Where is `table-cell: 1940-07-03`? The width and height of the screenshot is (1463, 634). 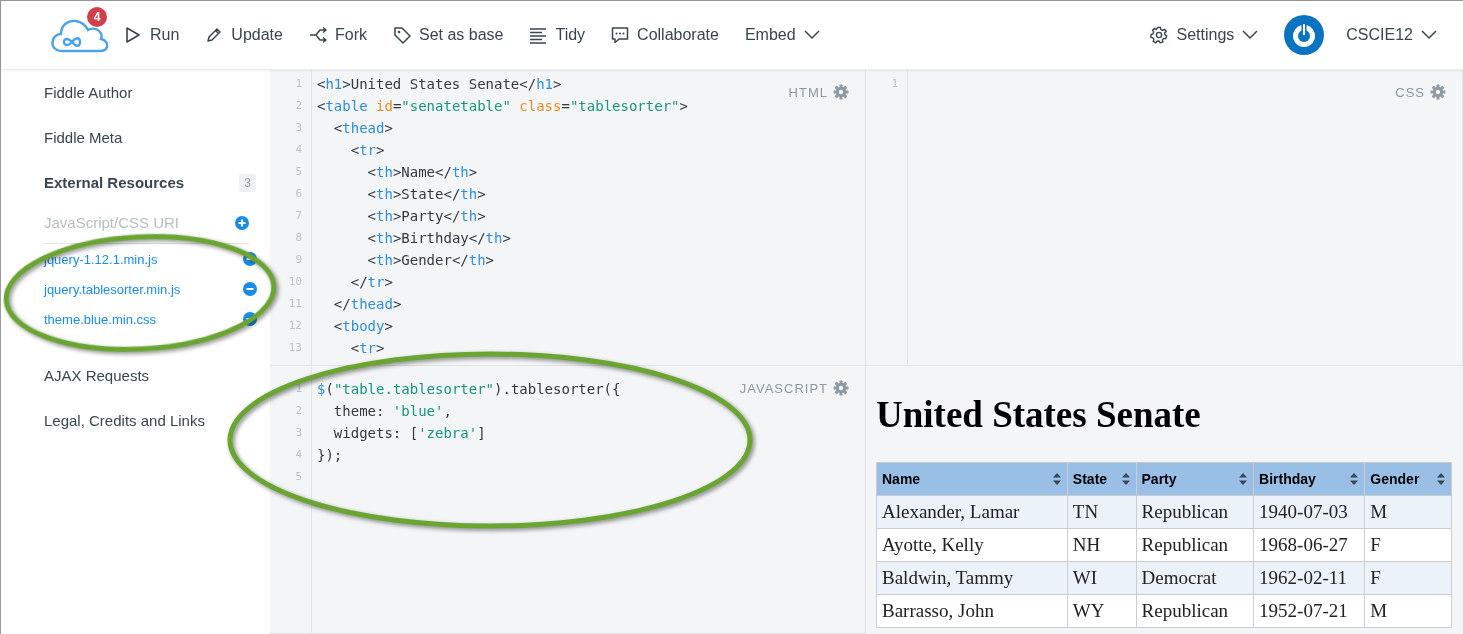 table-cell: 1940-07-03 is located at coordinates (1309, 512).